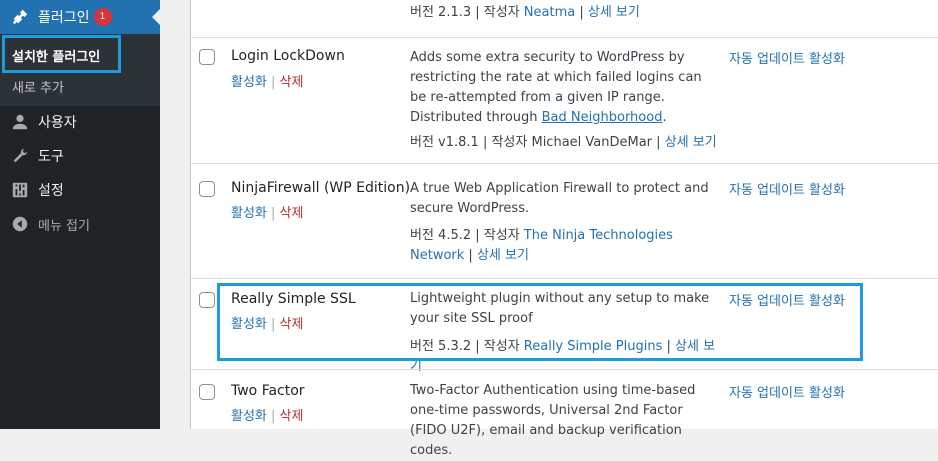  Describe the element at coordinates (549, 12) in the screenshot. I see `author-link: Neatma` at that location.